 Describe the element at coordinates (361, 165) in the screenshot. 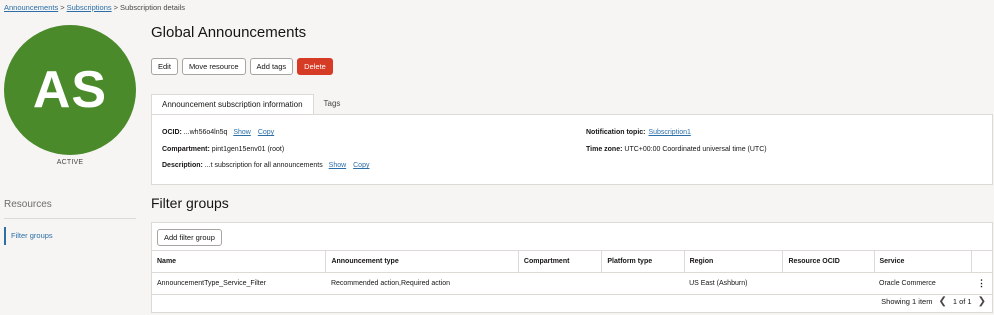

I see `description-copy-link: Copy` at that location.